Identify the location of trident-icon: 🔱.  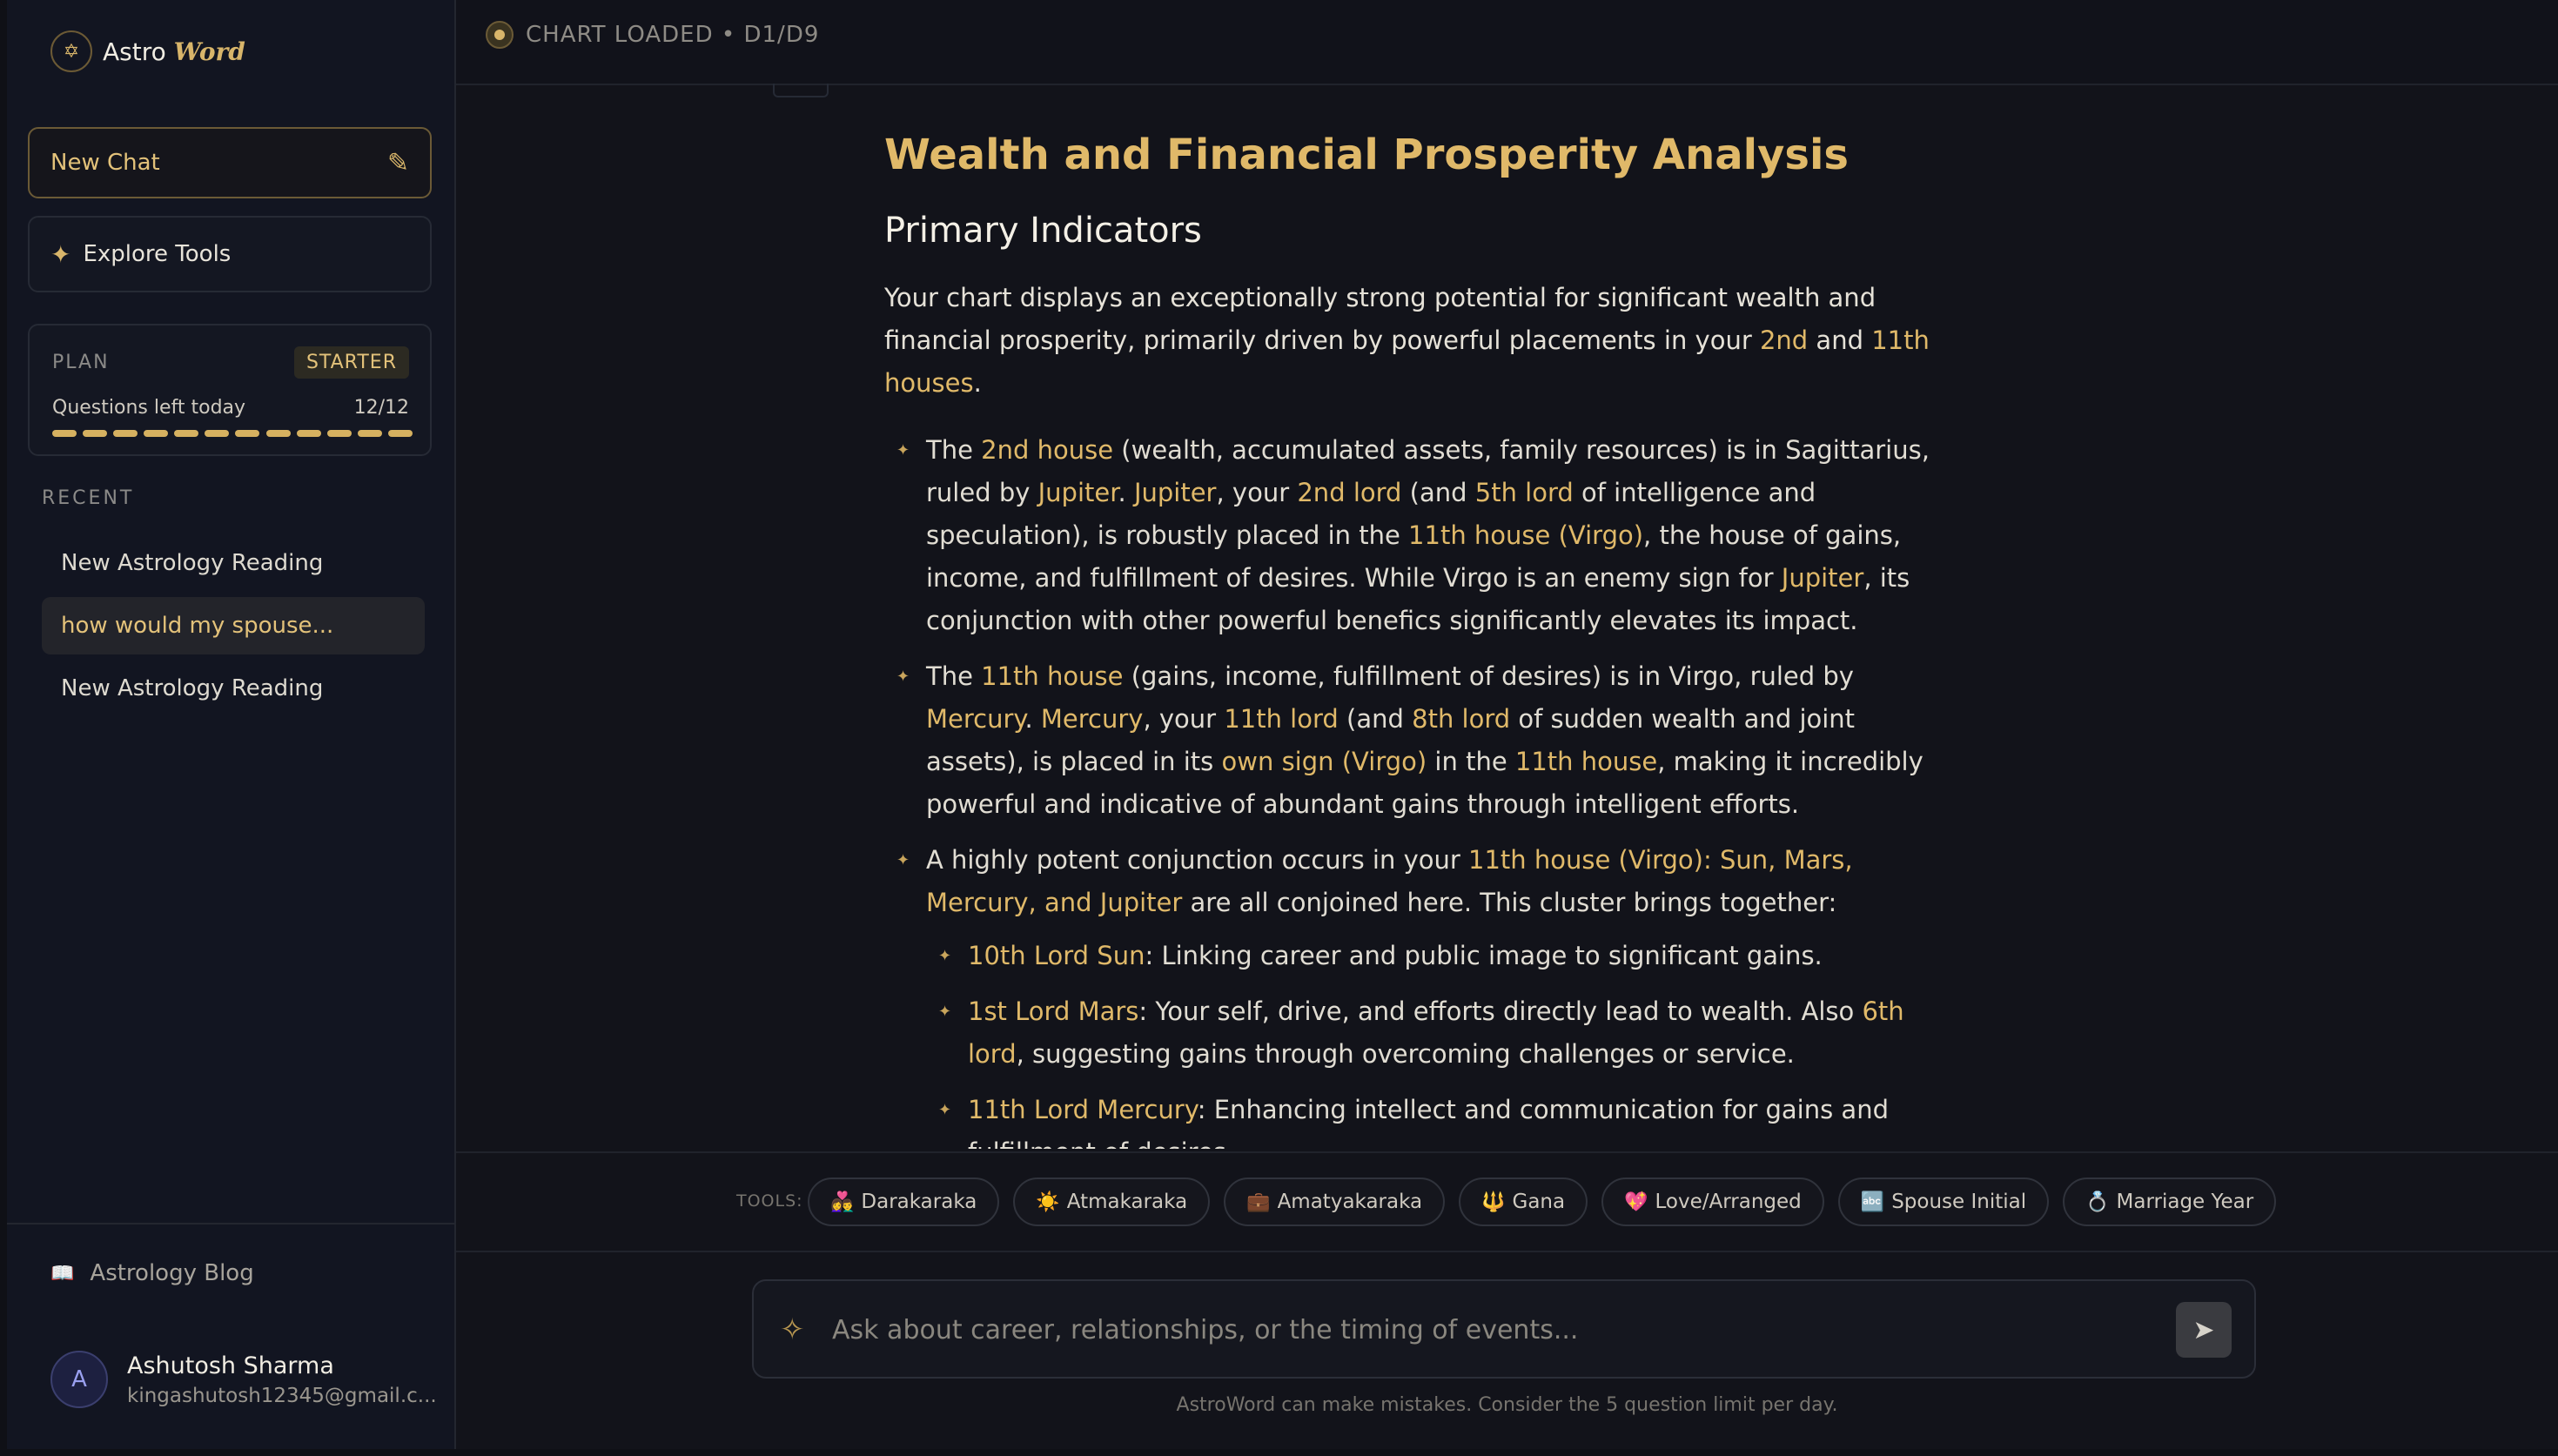
(1494, 1202).